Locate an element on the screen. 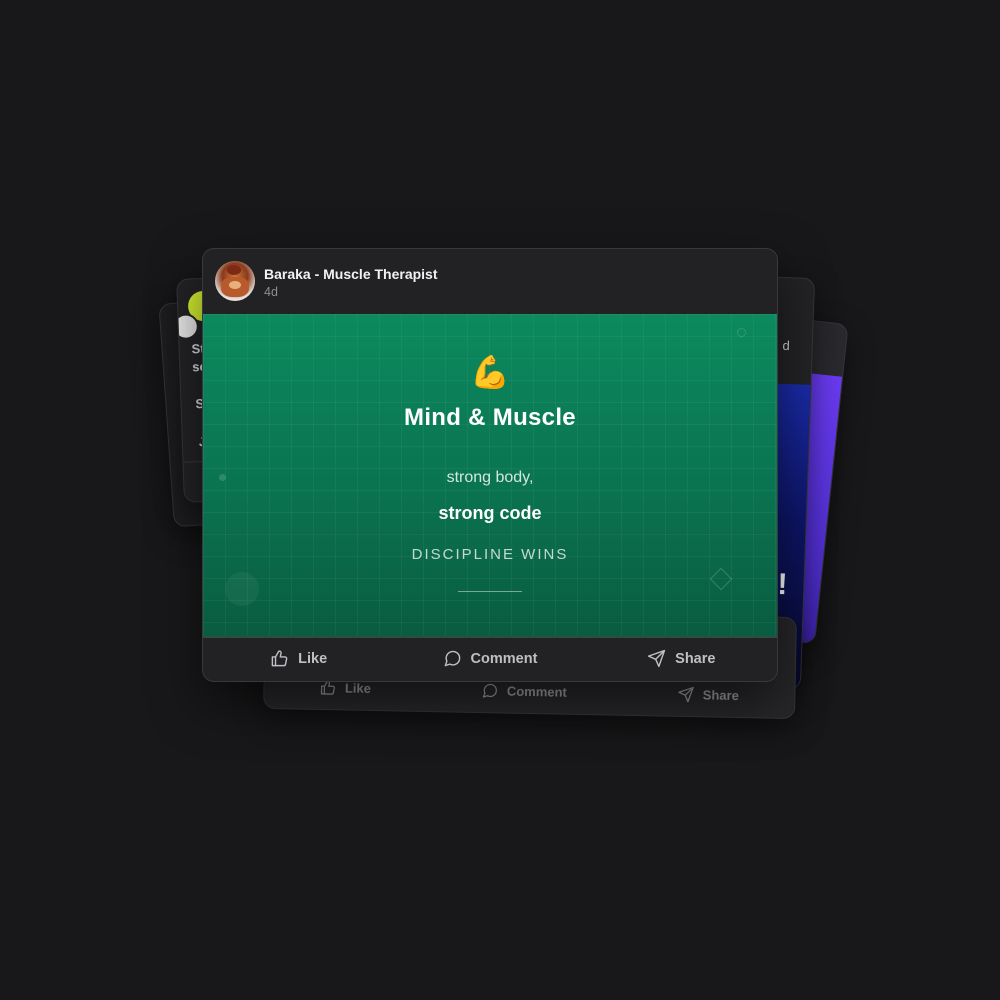 The image size is (1000, 1000). decoration-diamond is located at coordinates (721, 579).